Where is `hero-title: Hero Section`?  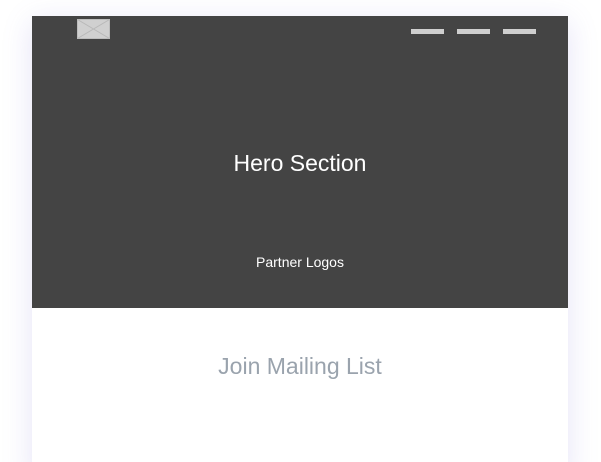
hero-title: Hero Section is located at coordinates (300, 163).